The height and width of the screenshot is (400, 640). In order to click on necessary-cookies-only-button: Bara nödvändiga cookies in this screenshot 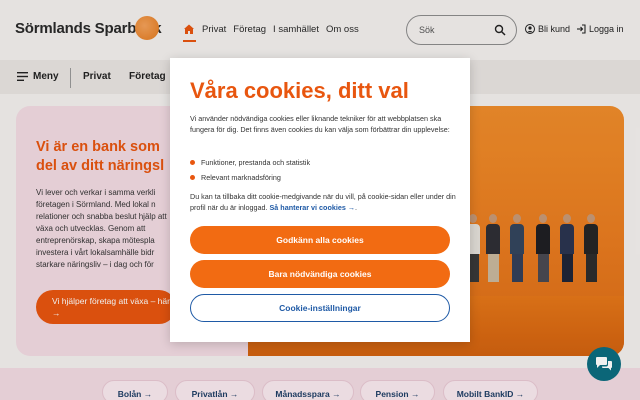, I will do `click(320, 274)`.